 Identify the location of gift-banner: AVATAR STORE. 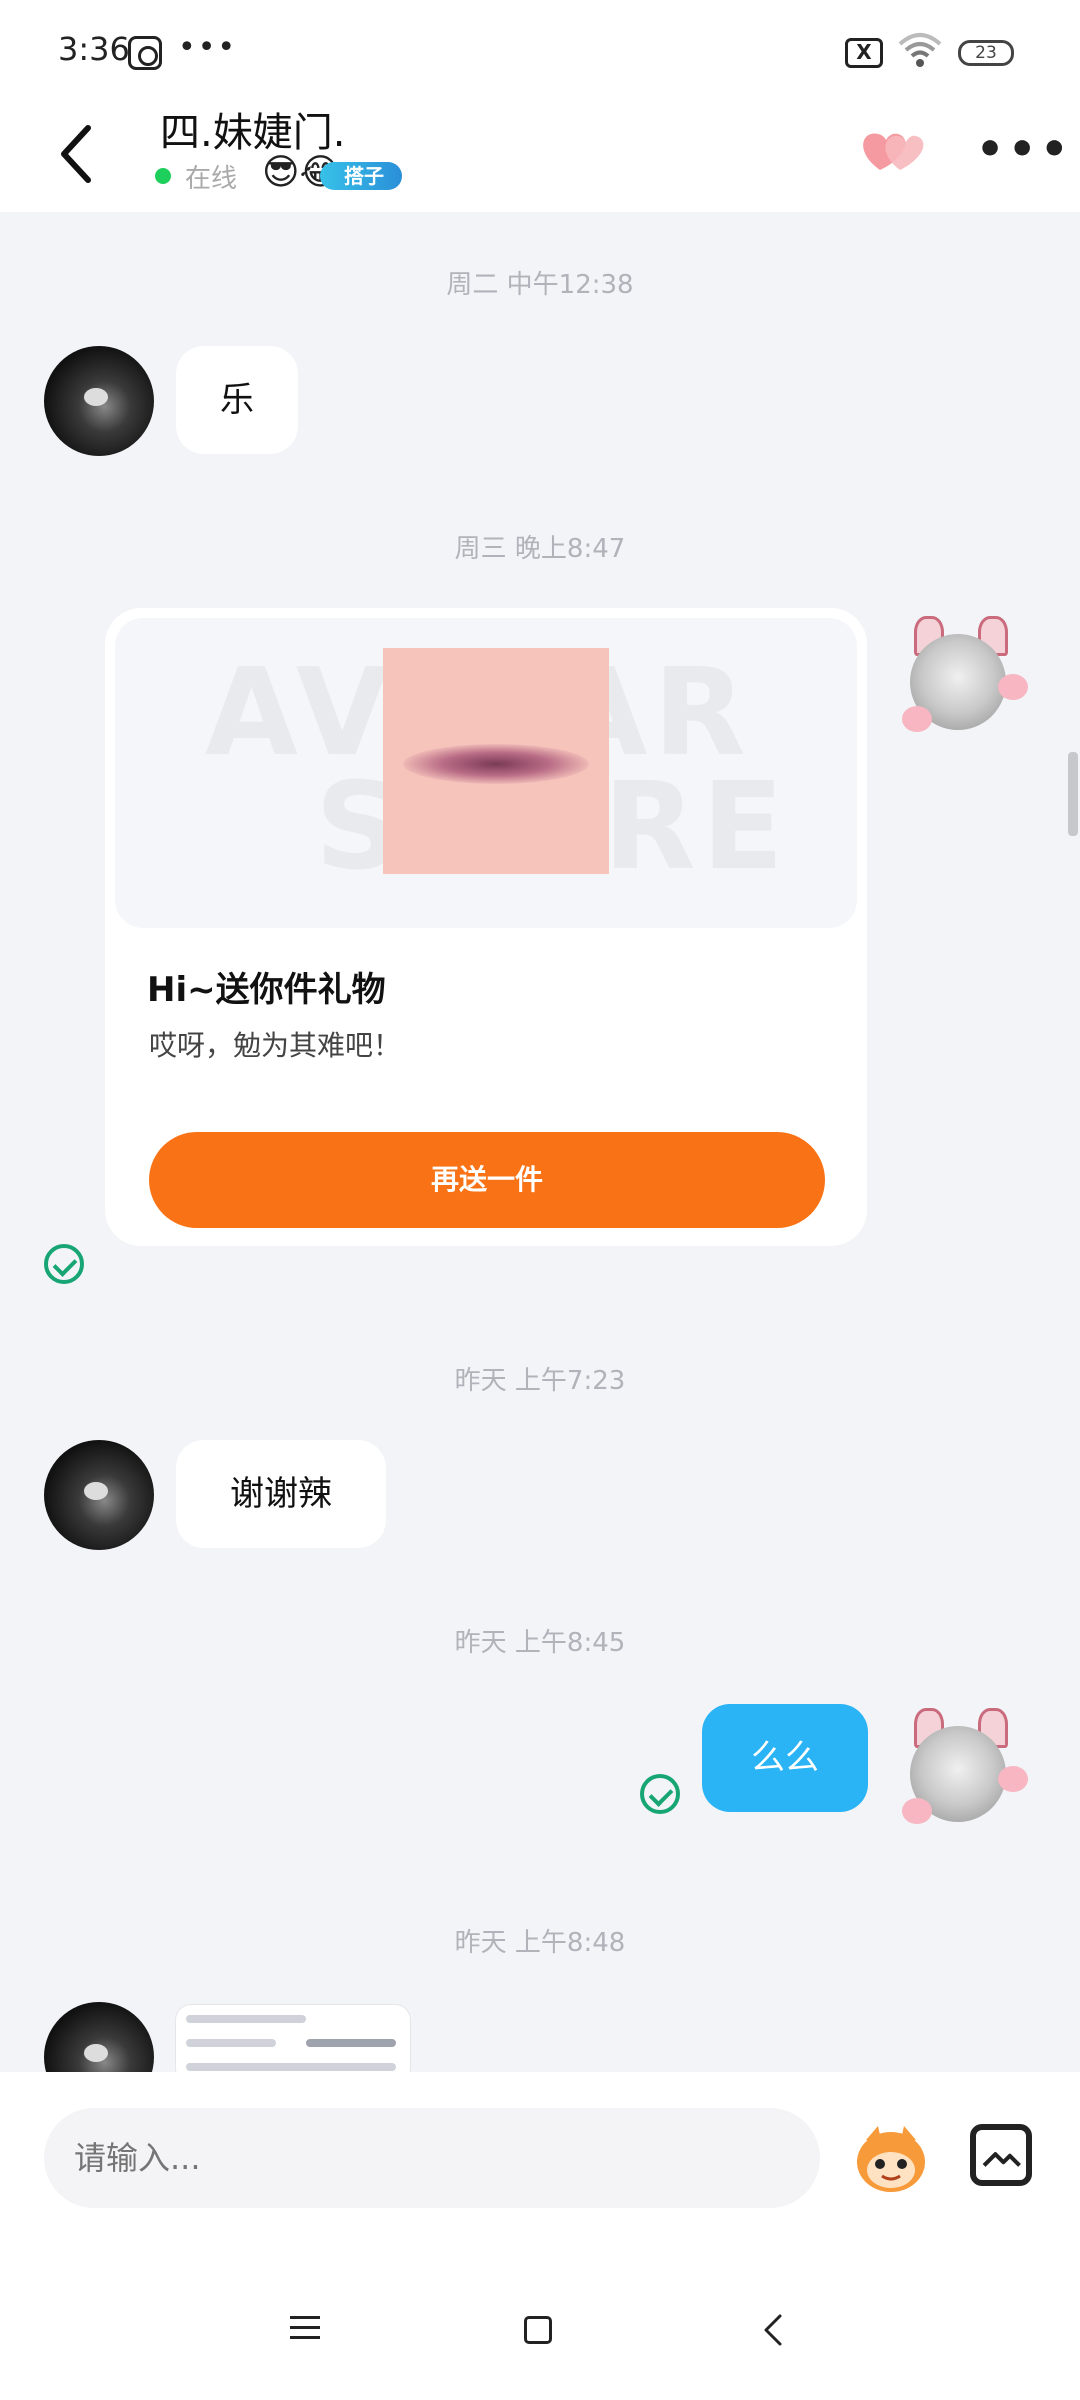
(486, 773).